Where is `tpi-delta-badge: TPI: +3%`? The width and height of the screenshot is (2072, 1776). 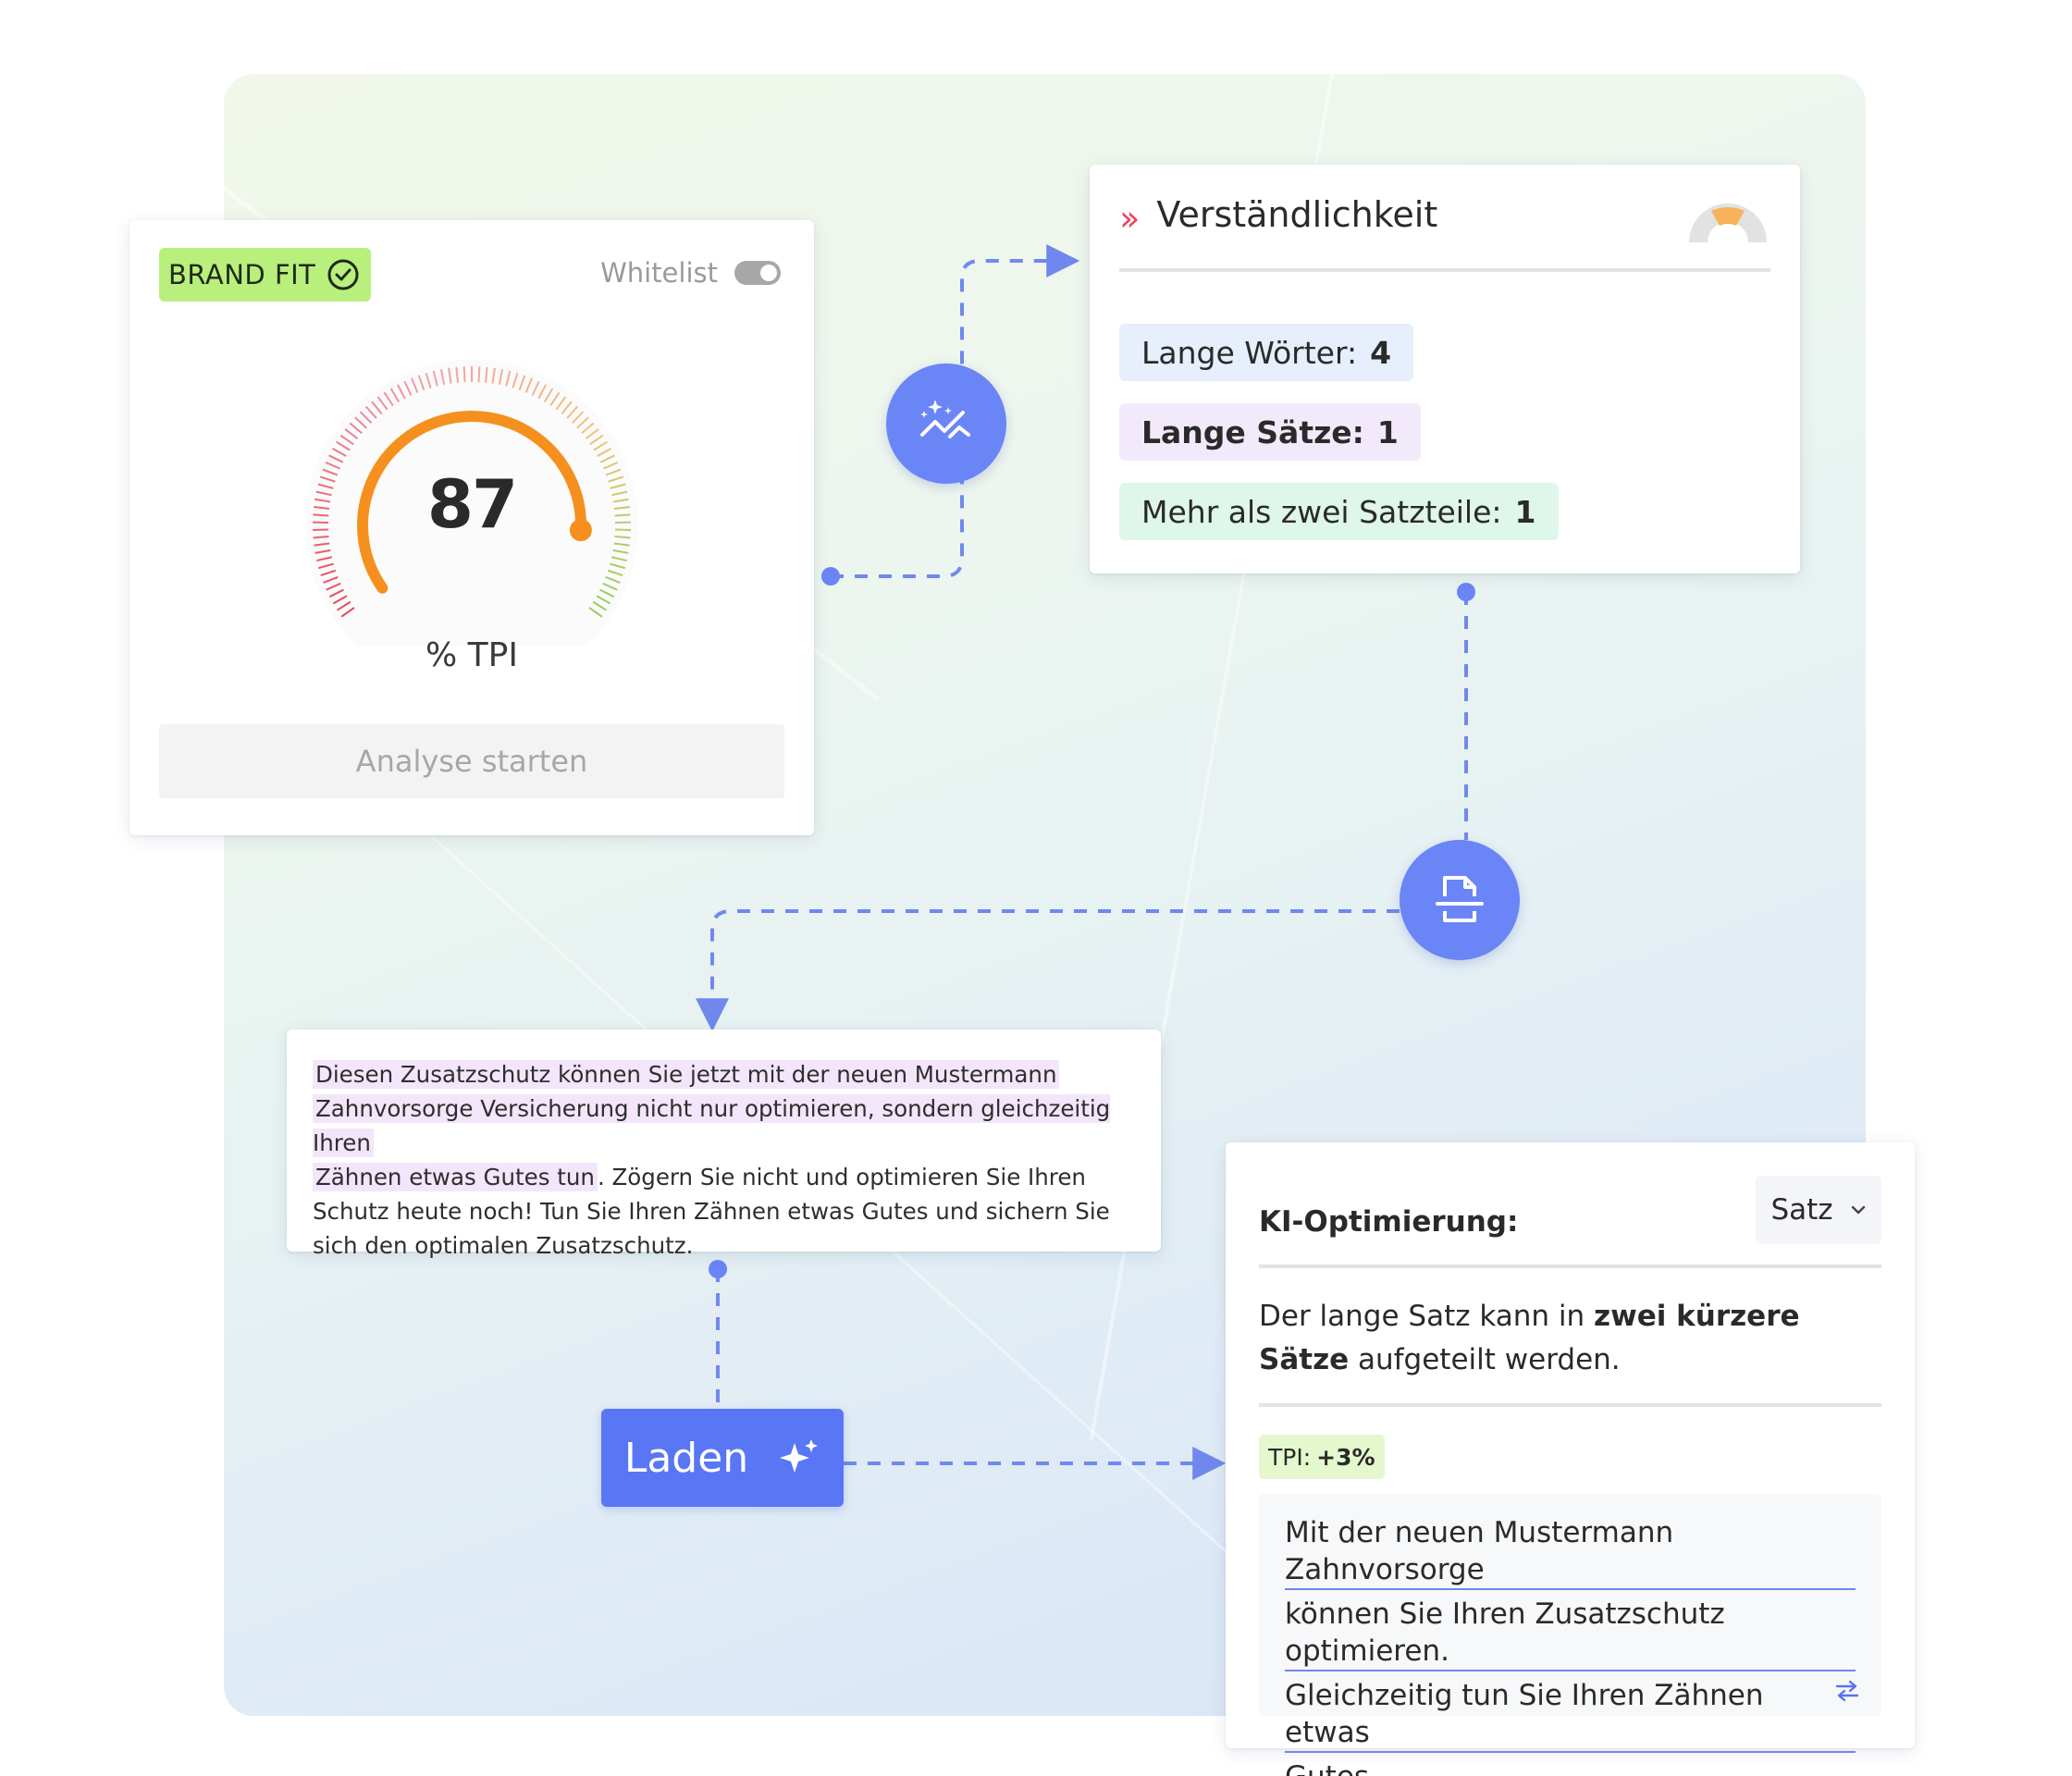 tpi-delta-badge: TPI: +3% is located at coordinates (1322, 1457).